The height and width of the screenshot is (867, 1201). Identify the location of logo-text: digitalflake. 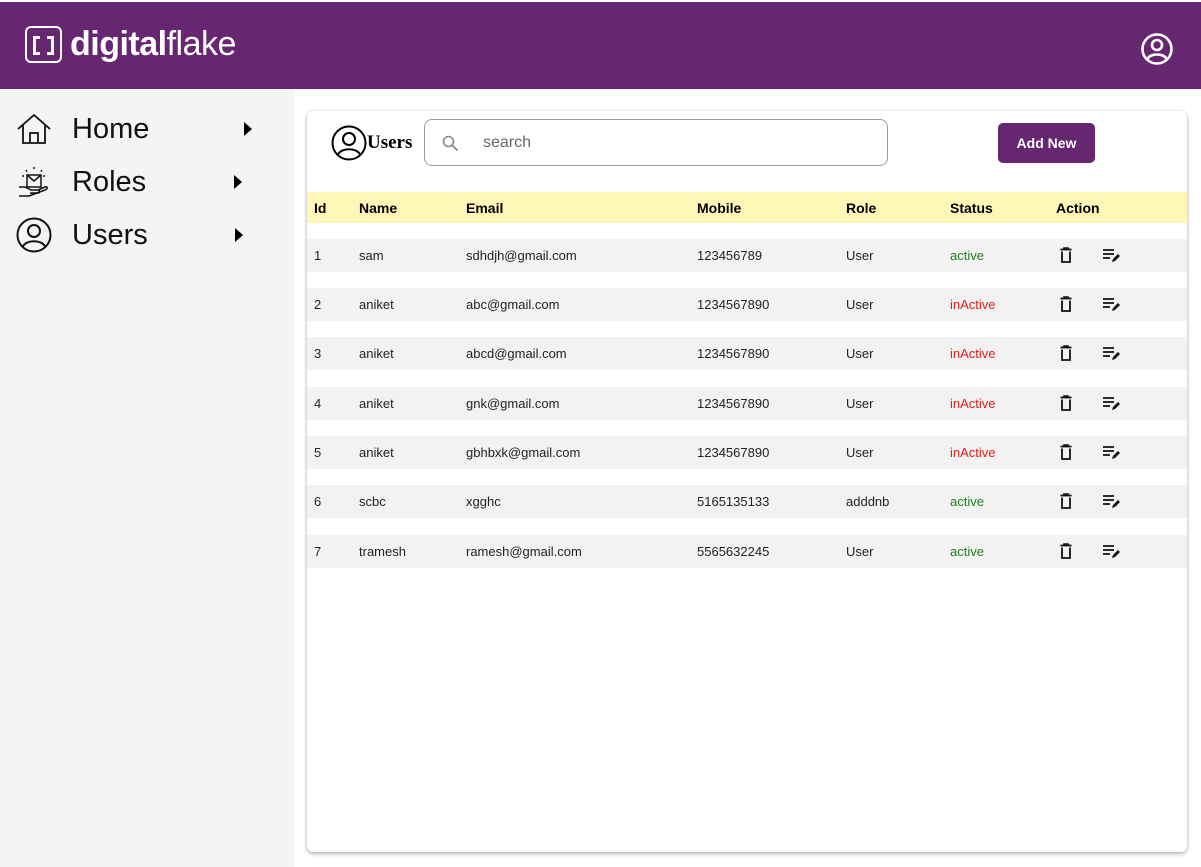
(153, 44).